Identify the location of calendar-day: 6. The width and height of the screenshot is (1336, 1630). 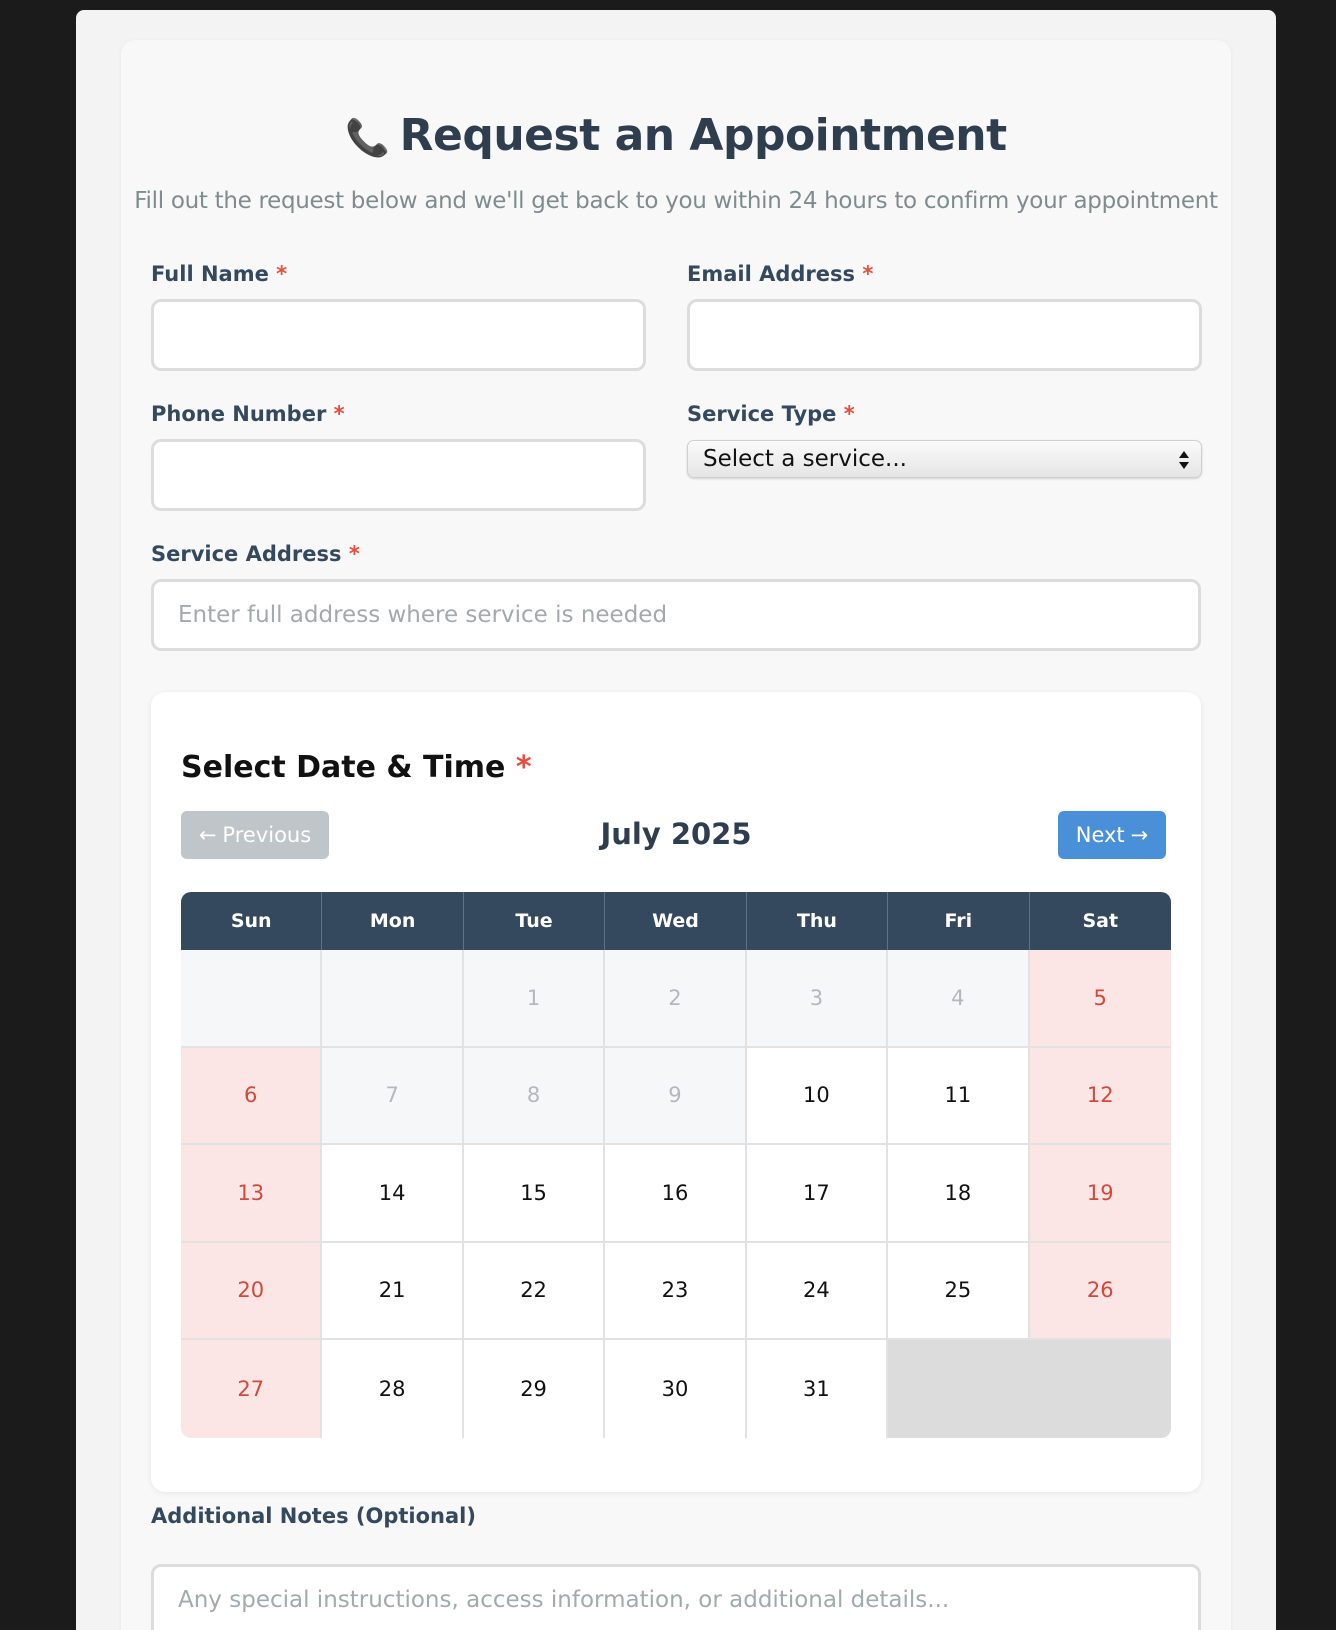
(252, 1096).